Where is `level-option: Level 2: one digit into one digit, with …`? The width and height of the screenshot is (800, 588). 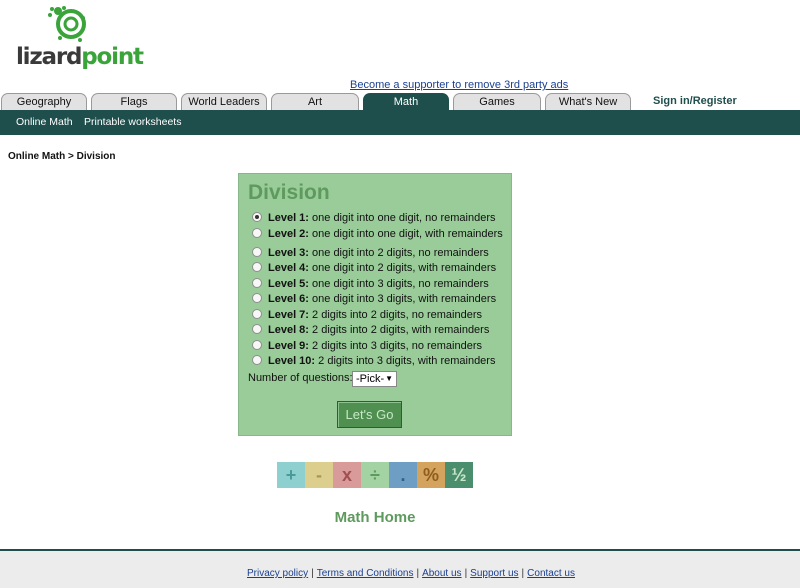
level-option: Level 2: one digit into one digit, with … is located at coordinates (377, 234).